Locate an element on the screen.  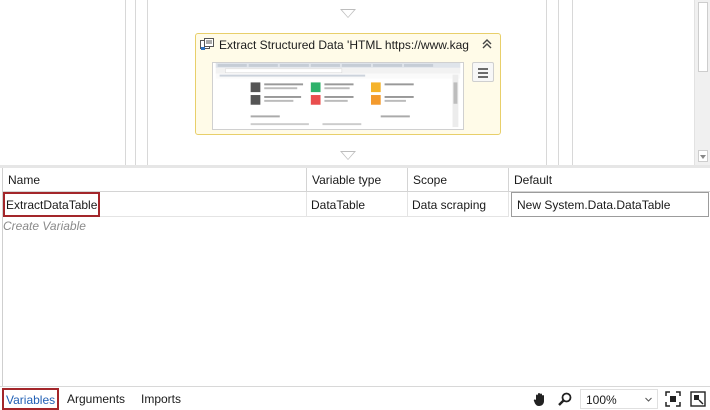
chevron-down-icon is located at coordinates (648, 399).